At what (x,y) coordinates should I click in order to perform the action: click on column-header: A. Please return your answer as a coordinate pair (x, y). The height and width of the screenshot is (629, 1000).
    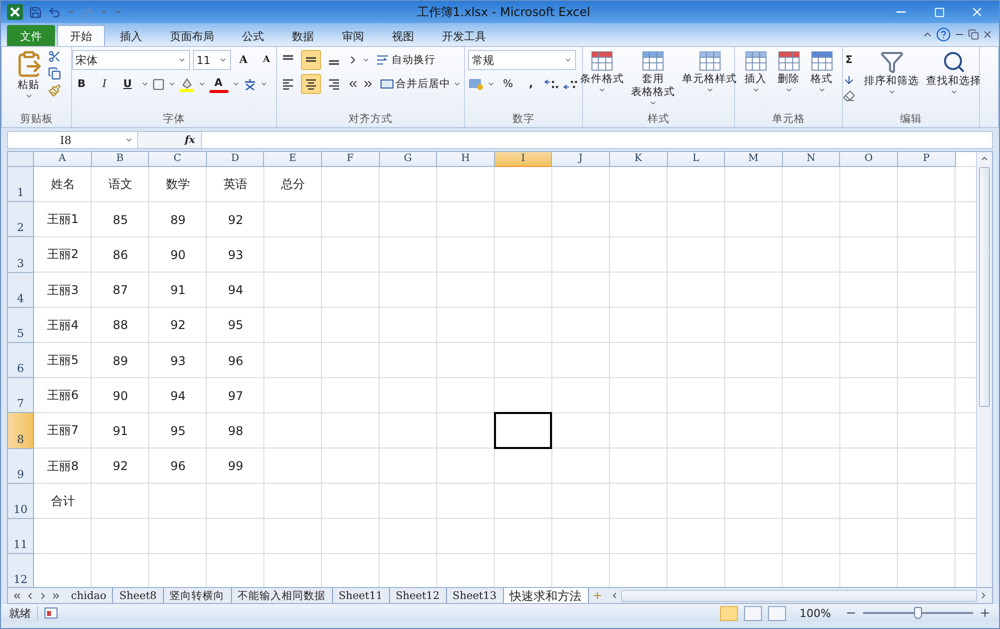
    Looking at the image, I should click on (63, 159).